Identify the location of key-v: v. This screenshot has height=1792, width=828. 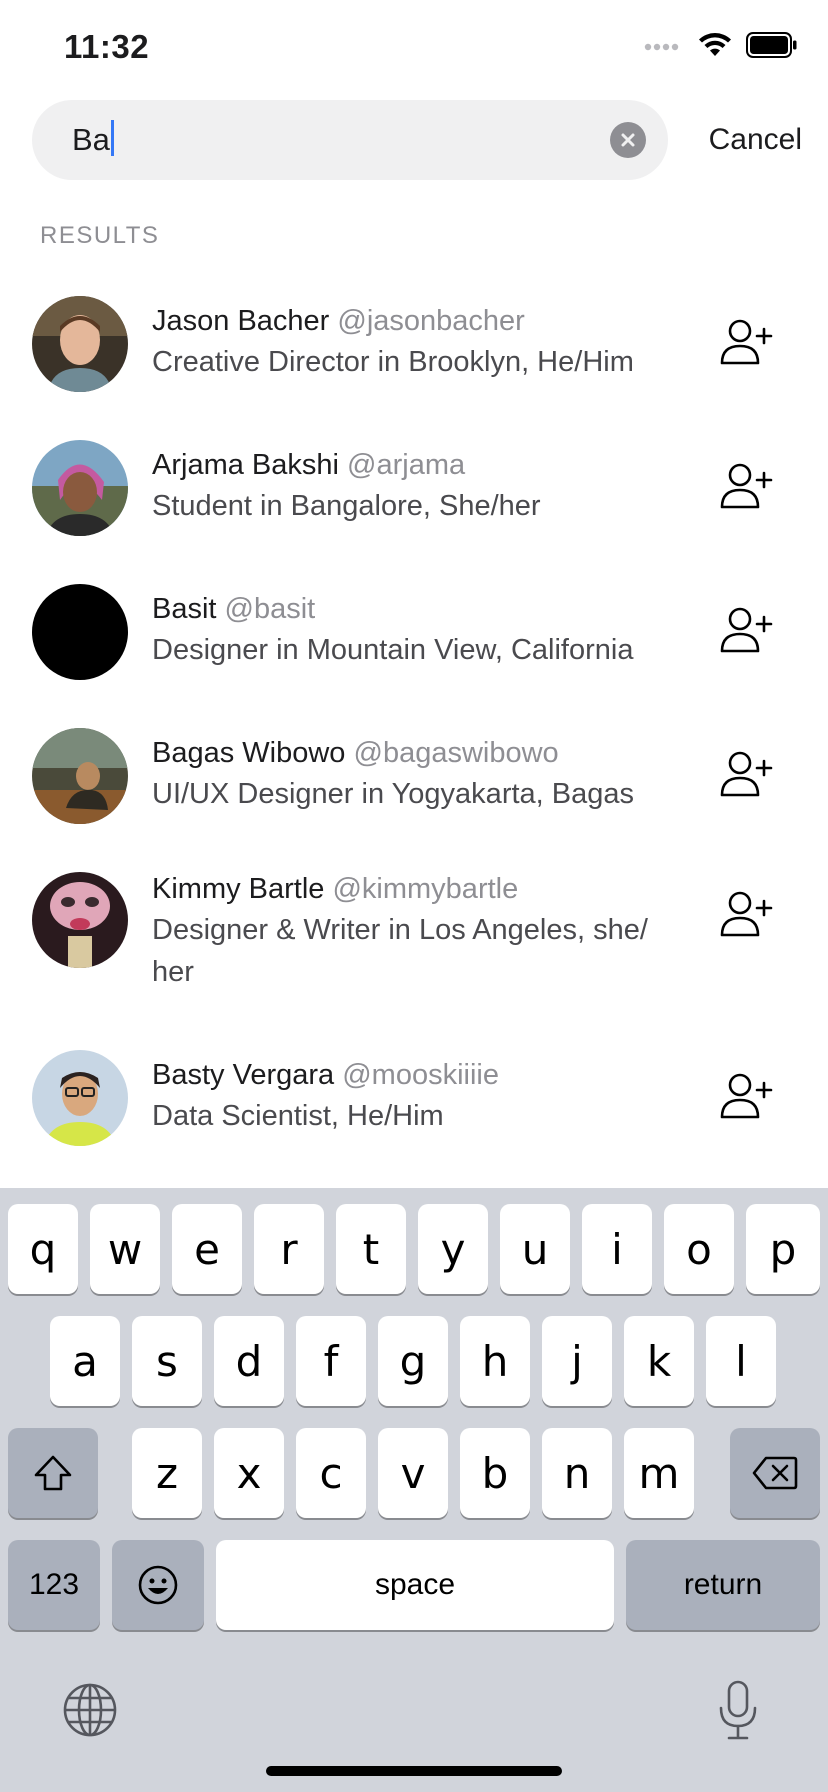
(413, 1473).